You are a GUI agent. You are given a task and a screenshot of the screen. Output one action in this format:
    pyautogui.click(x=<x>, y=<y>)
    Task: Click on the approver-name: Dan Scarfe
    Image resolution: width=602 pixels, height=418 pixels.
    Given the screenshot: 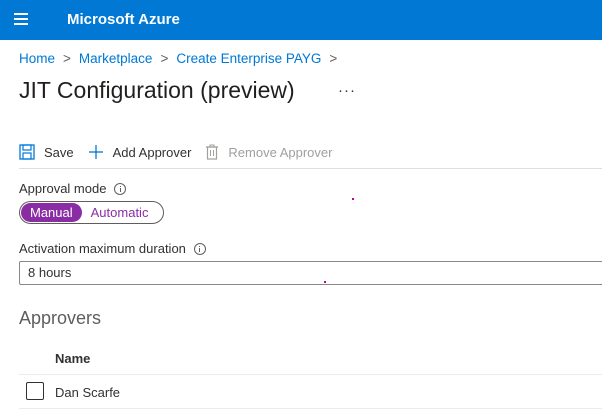 What is the action you would take?
    pyautogui.click(x=88, y=392)
    